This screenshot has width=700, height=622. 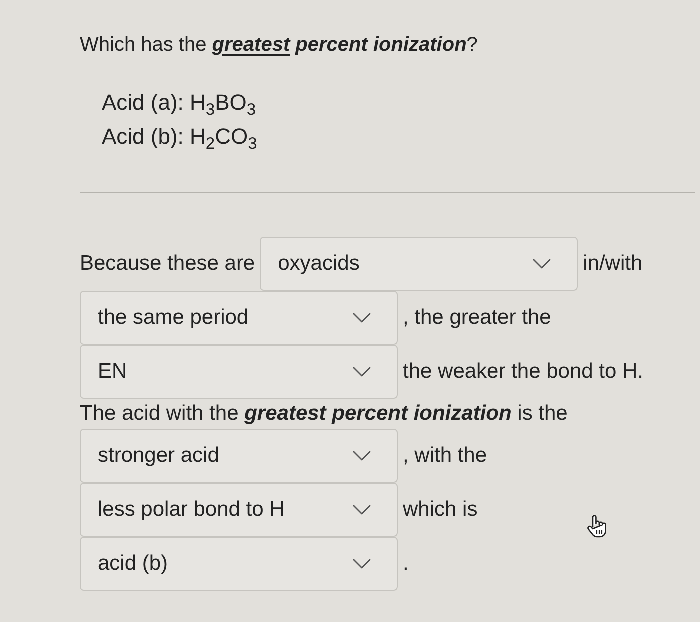 What do you see at coordinates (168, 264) in the screenshot?
I see `sentence-text: Because these are` at bounding box center [168, 264].